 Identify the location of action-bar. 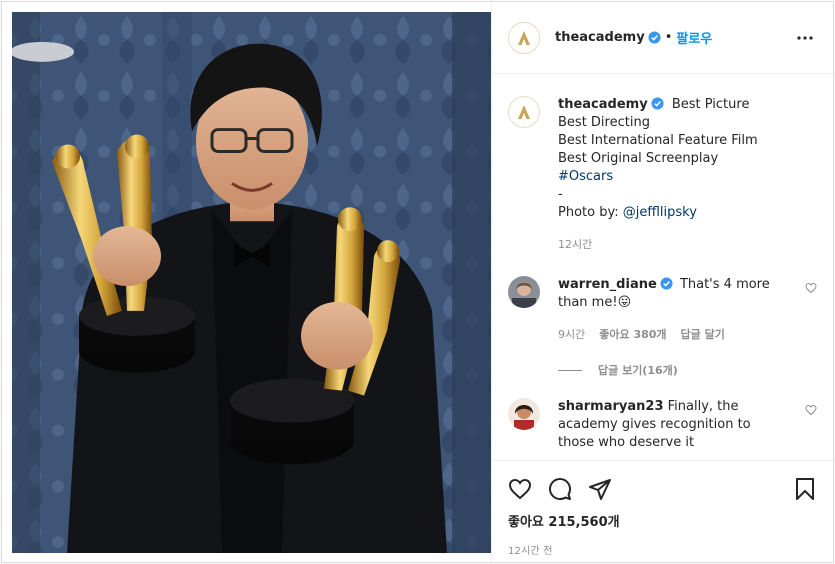
(662, 489).